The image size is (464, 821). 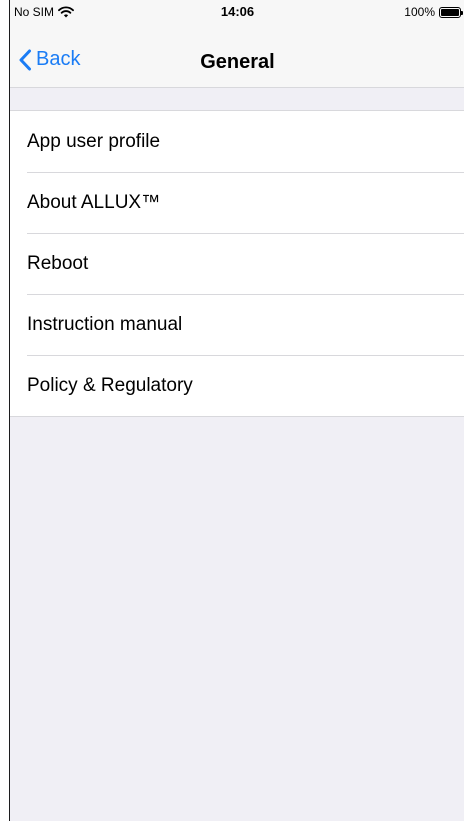 I want to click on menu-item-app-user-profile: App user profile, so click(x=237, y=141).